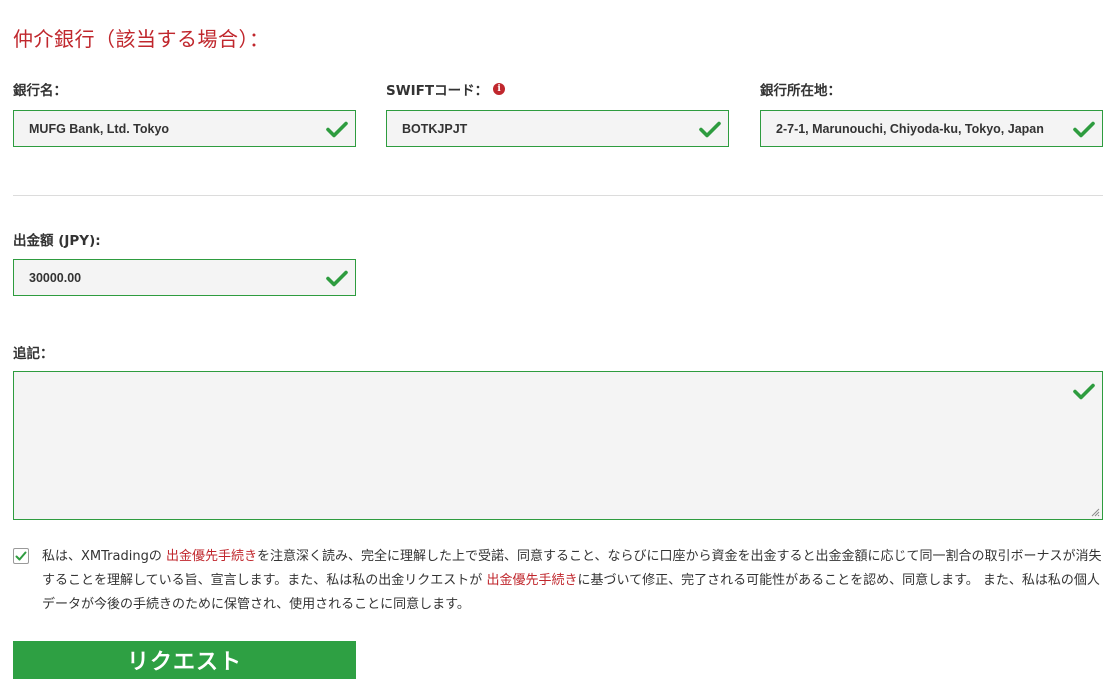 The image size is (1120, 694). I want to click on amount-label: 出金額 (JPY):, so click(57, 239).